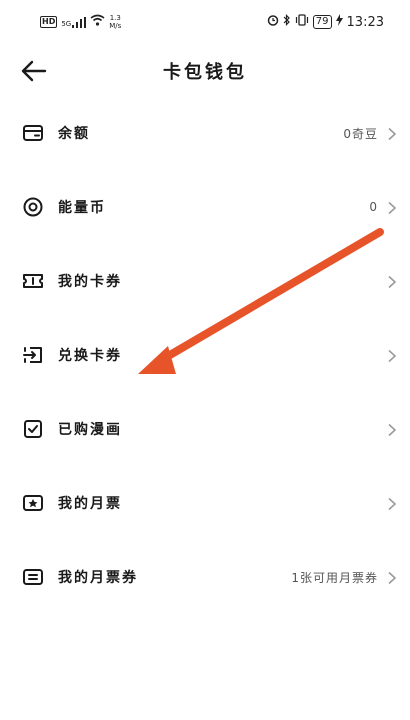 The image size is (410, 720). What do you see at coordinates (205, 133) in the screenshot?
I see `menu-item-balance: 余额 0奇豆` at bounding box center [205, 133].